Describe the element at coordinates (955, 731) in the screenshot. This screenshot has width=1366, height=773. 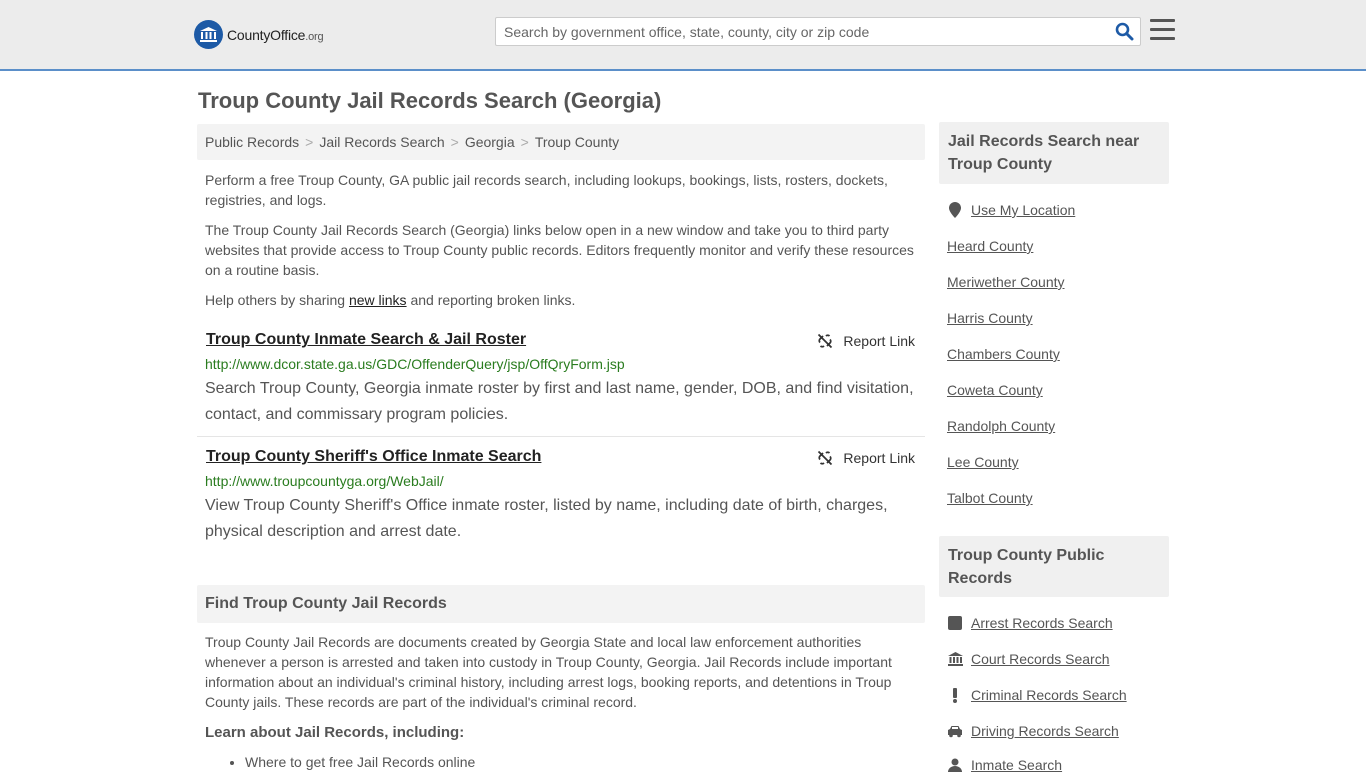
I see `car-icon` at that location.